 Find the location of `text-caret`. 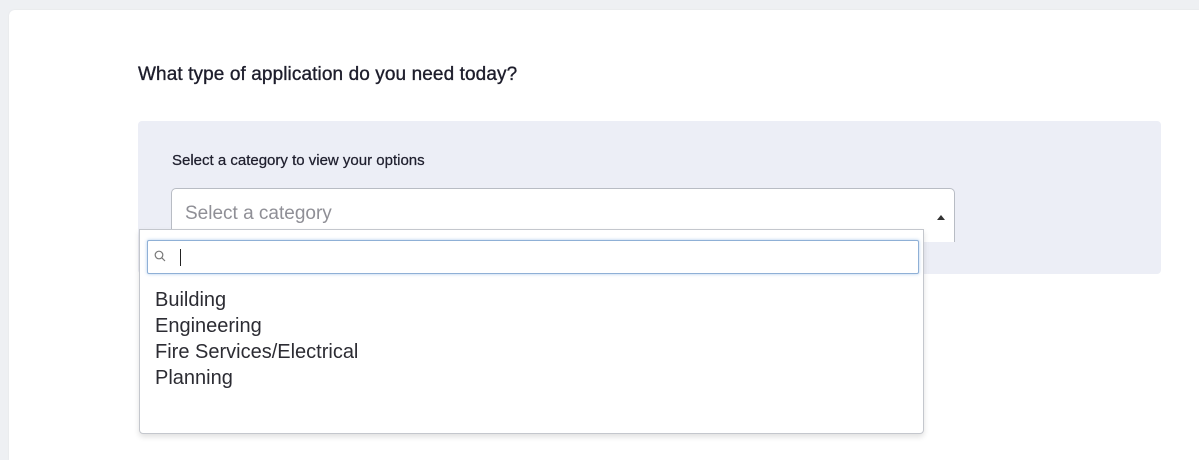

text-caret is located at coordinates (180, 257).